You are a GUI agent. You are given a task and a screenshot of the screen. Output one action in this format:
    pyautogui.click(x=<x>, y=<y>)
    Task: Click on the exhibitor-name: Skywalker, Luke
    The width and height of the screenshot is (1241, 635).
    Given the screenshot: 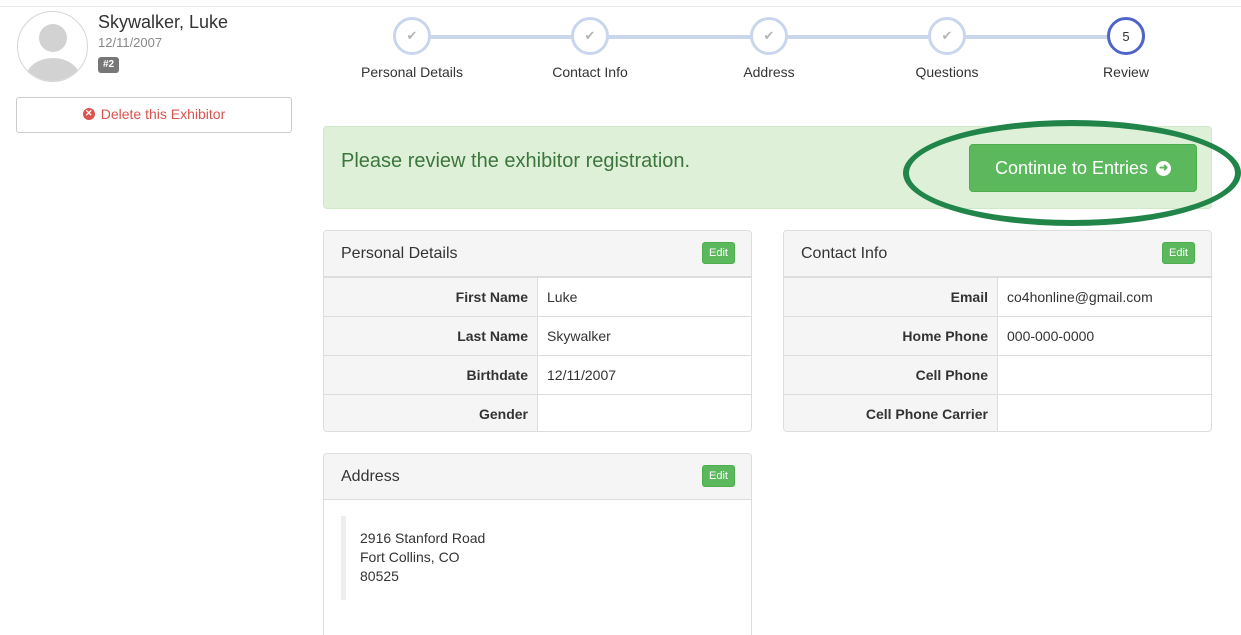 What is the action you would take?
    pyautogui.click(x=163, y=22)
    